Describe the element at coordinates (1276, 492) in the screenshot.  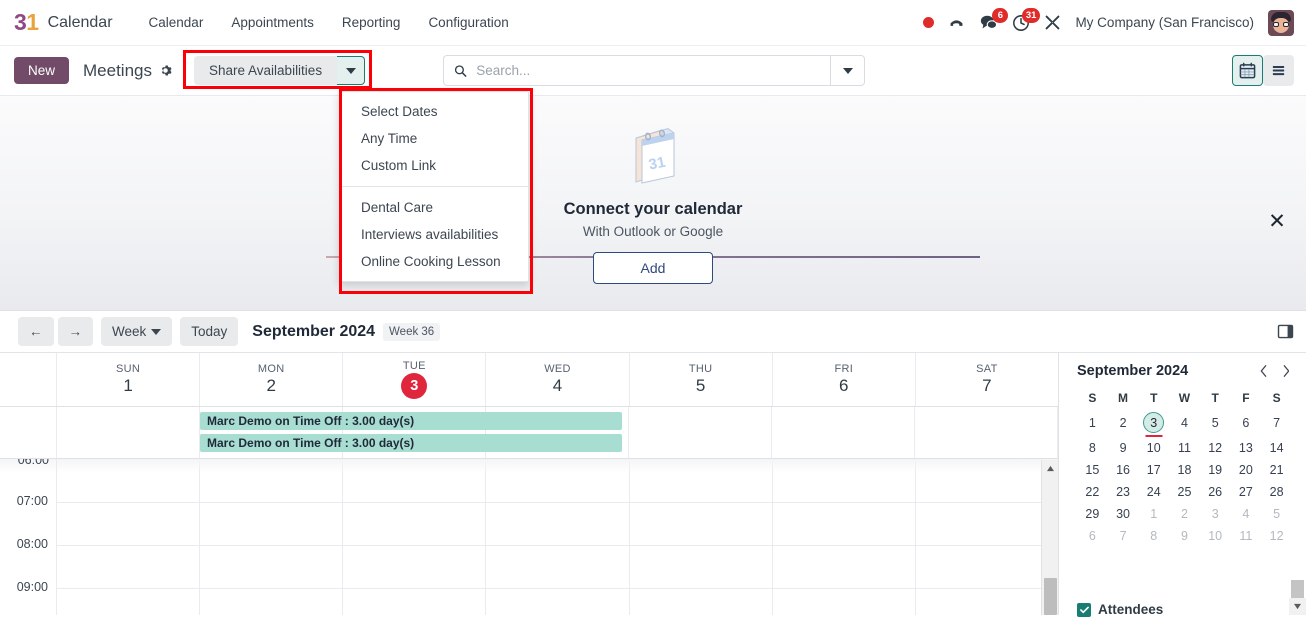
I see `mini-day: 28` at that location.